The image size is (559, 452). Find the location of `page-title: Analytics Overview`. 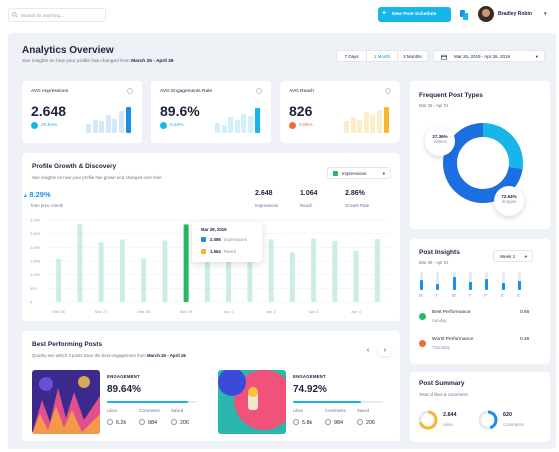

page-title: Analytics Overview is located at coordinates (68, 50).